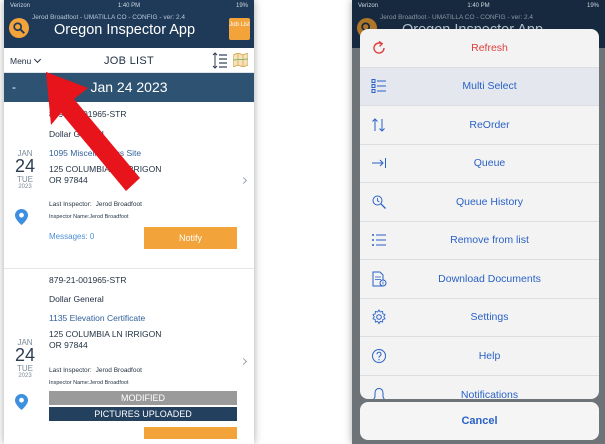 The image size is (605, 444). Describe the element at coordinates (379, 125) in the screenshot. I see `reorder-icon` at that location.